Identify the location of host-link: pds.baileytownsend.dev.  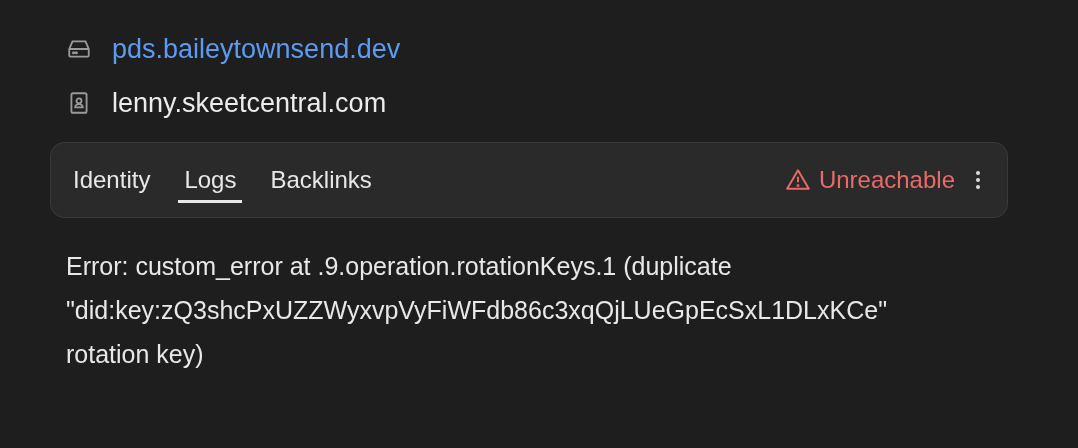
(256, 49).